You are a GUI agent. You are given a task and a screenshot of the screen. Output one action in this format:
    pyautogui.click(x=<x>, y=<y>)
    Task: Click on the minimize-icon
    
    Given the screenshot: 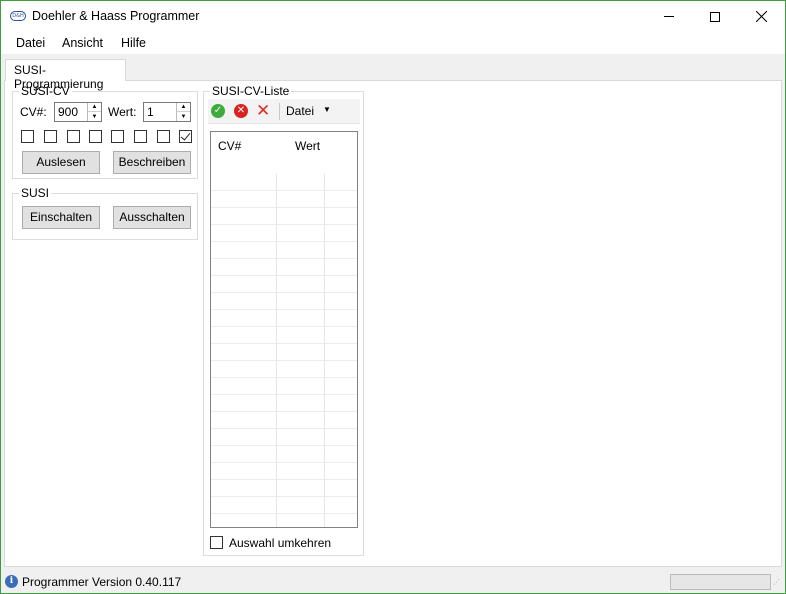 What is the action you would take?
    pyautogui.click(x=669, y=16)
    